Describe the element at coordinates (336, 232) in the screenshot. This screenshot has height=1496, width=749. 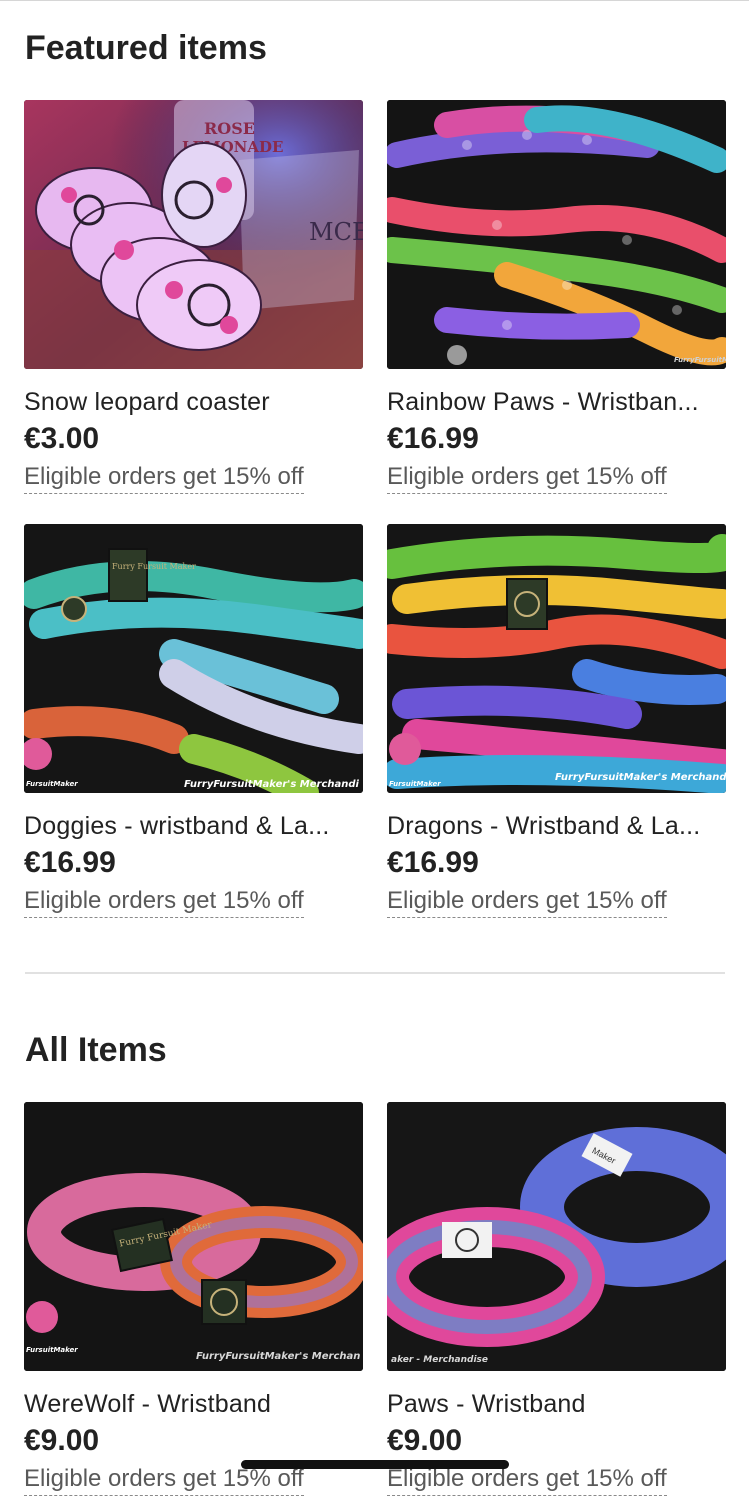
I see `coaster-glass-text: MCE` at that location.